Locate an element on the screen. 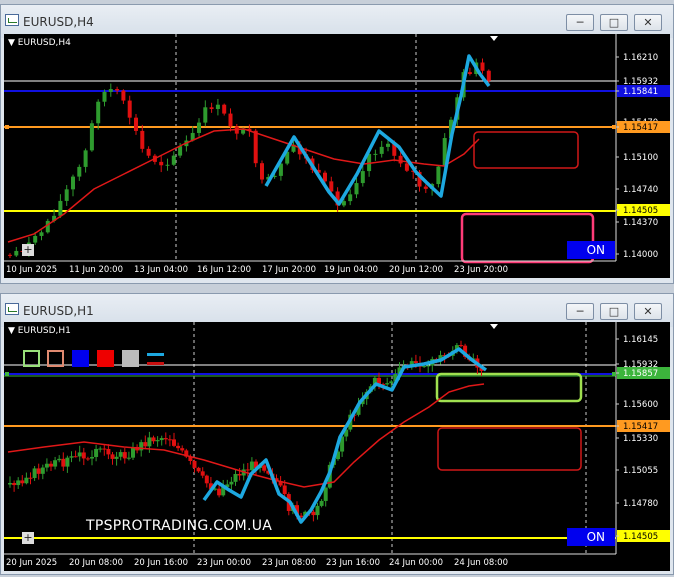 The height and width of the screenshot is (577, 674). time-label: 20 Jun 16:00 is located at coordinates (161, 563).